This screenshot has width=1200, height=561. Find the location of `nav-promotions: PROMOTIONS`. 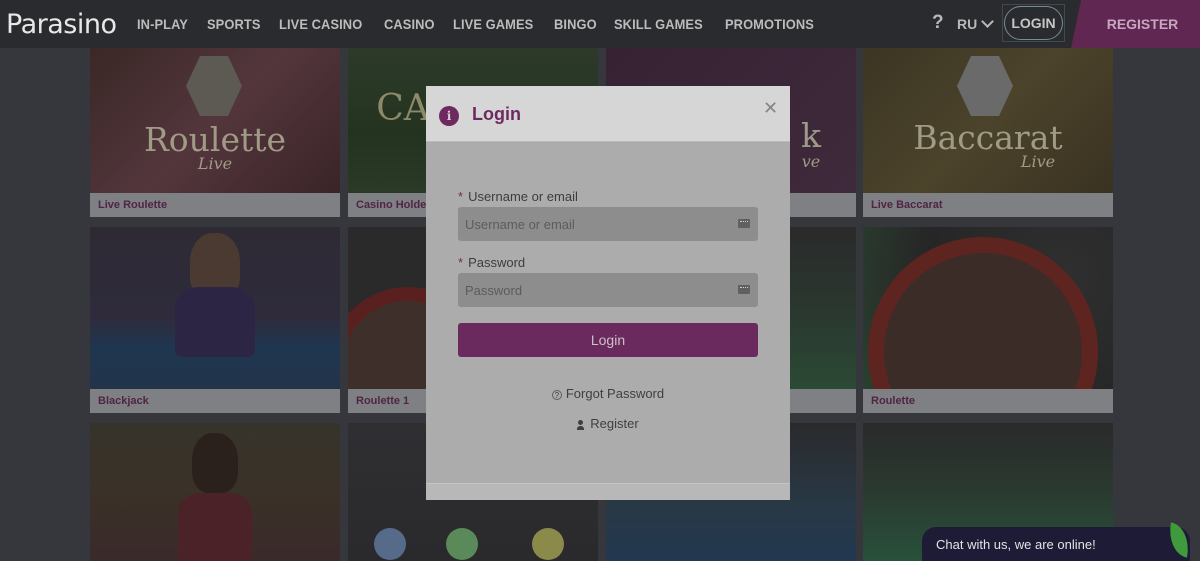

nav-promotions: PROMOTIONS is located at coordinates (769, 24).